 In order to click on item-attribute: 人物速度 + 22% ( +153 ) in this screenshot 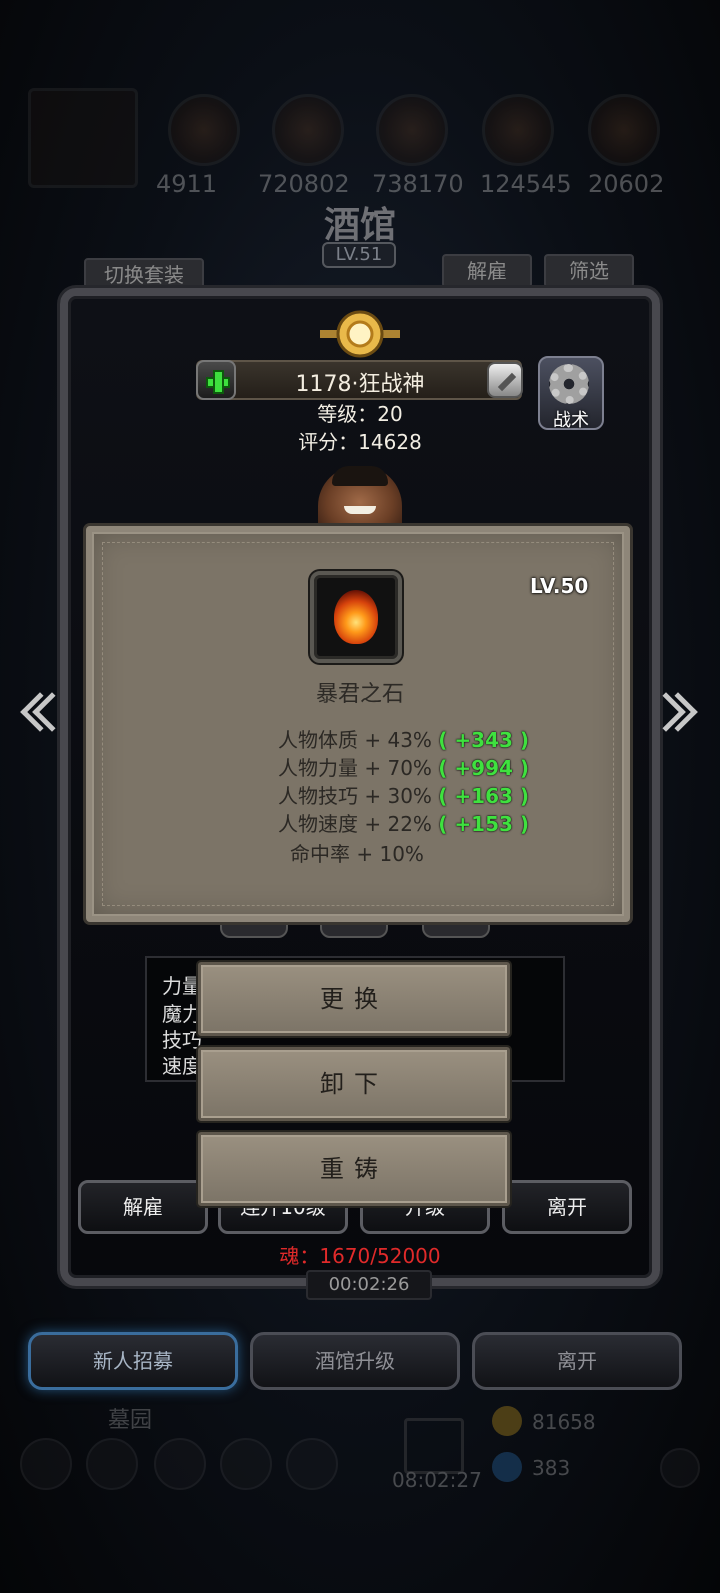, I will do `click(403, 822)`.